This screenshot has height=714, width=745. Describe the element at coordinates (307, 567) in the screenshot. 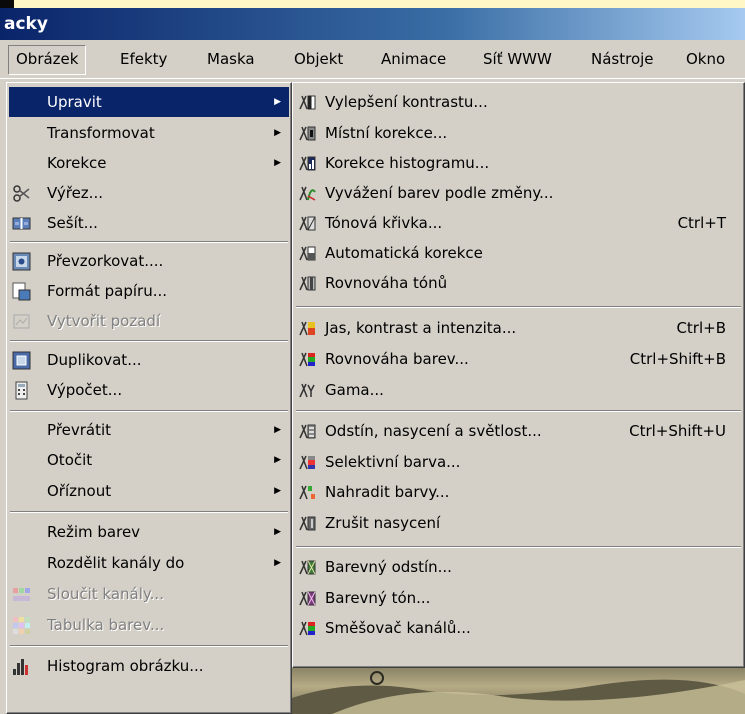

I see `color-hue-icon` at that location.